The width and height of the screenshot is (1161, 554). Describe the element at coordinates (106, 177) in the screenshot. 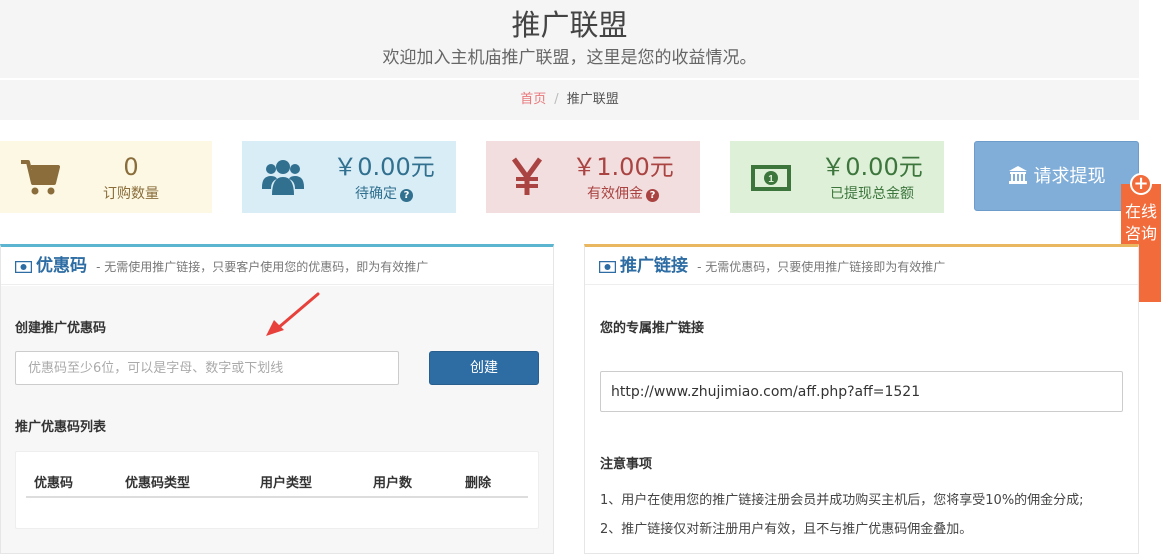

I see `stat-orders: 0 订购数量` at that location.